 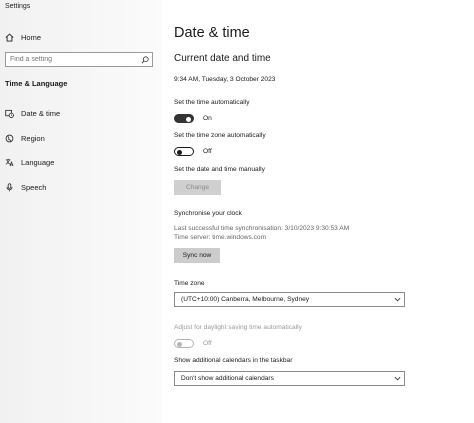 I want to click on set-time-auto-state: On, so click(x=207, y=118).